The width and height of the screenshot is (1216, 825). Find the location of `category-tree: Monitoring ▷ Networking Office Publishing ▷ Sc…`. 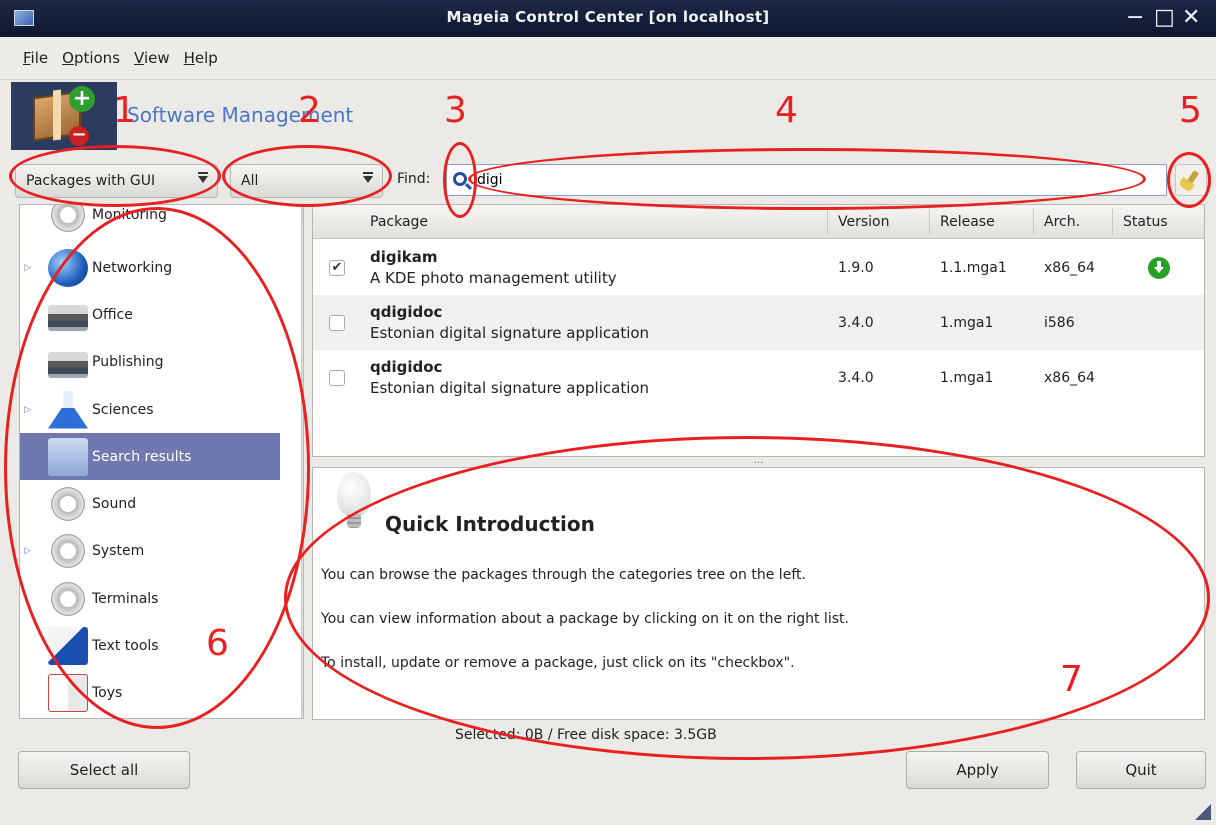

category-tree: Monitoring ▷ Networking Office Publishing ▷ Sc… is located at coordinates (161, 461).